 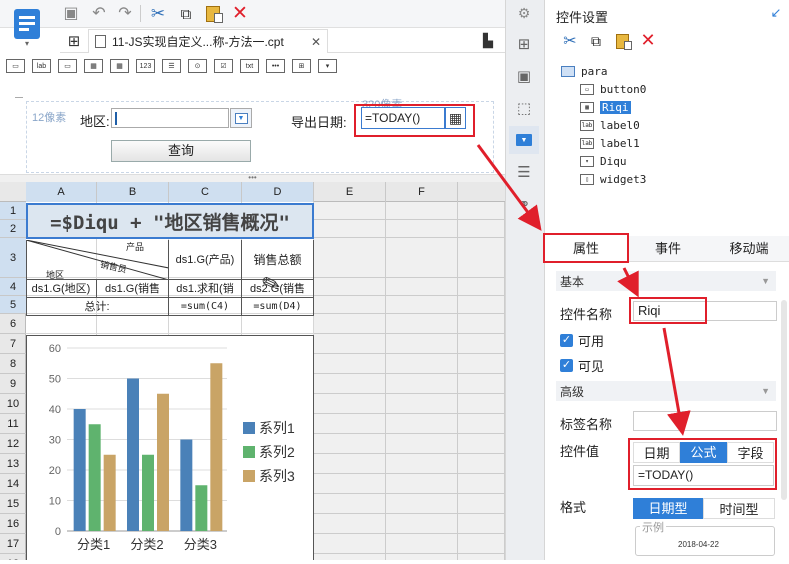 What do you see at coordinates (739, 508) in the screenshot?
I see `format-time-type: 时间型` at bounding box center [739, 508].